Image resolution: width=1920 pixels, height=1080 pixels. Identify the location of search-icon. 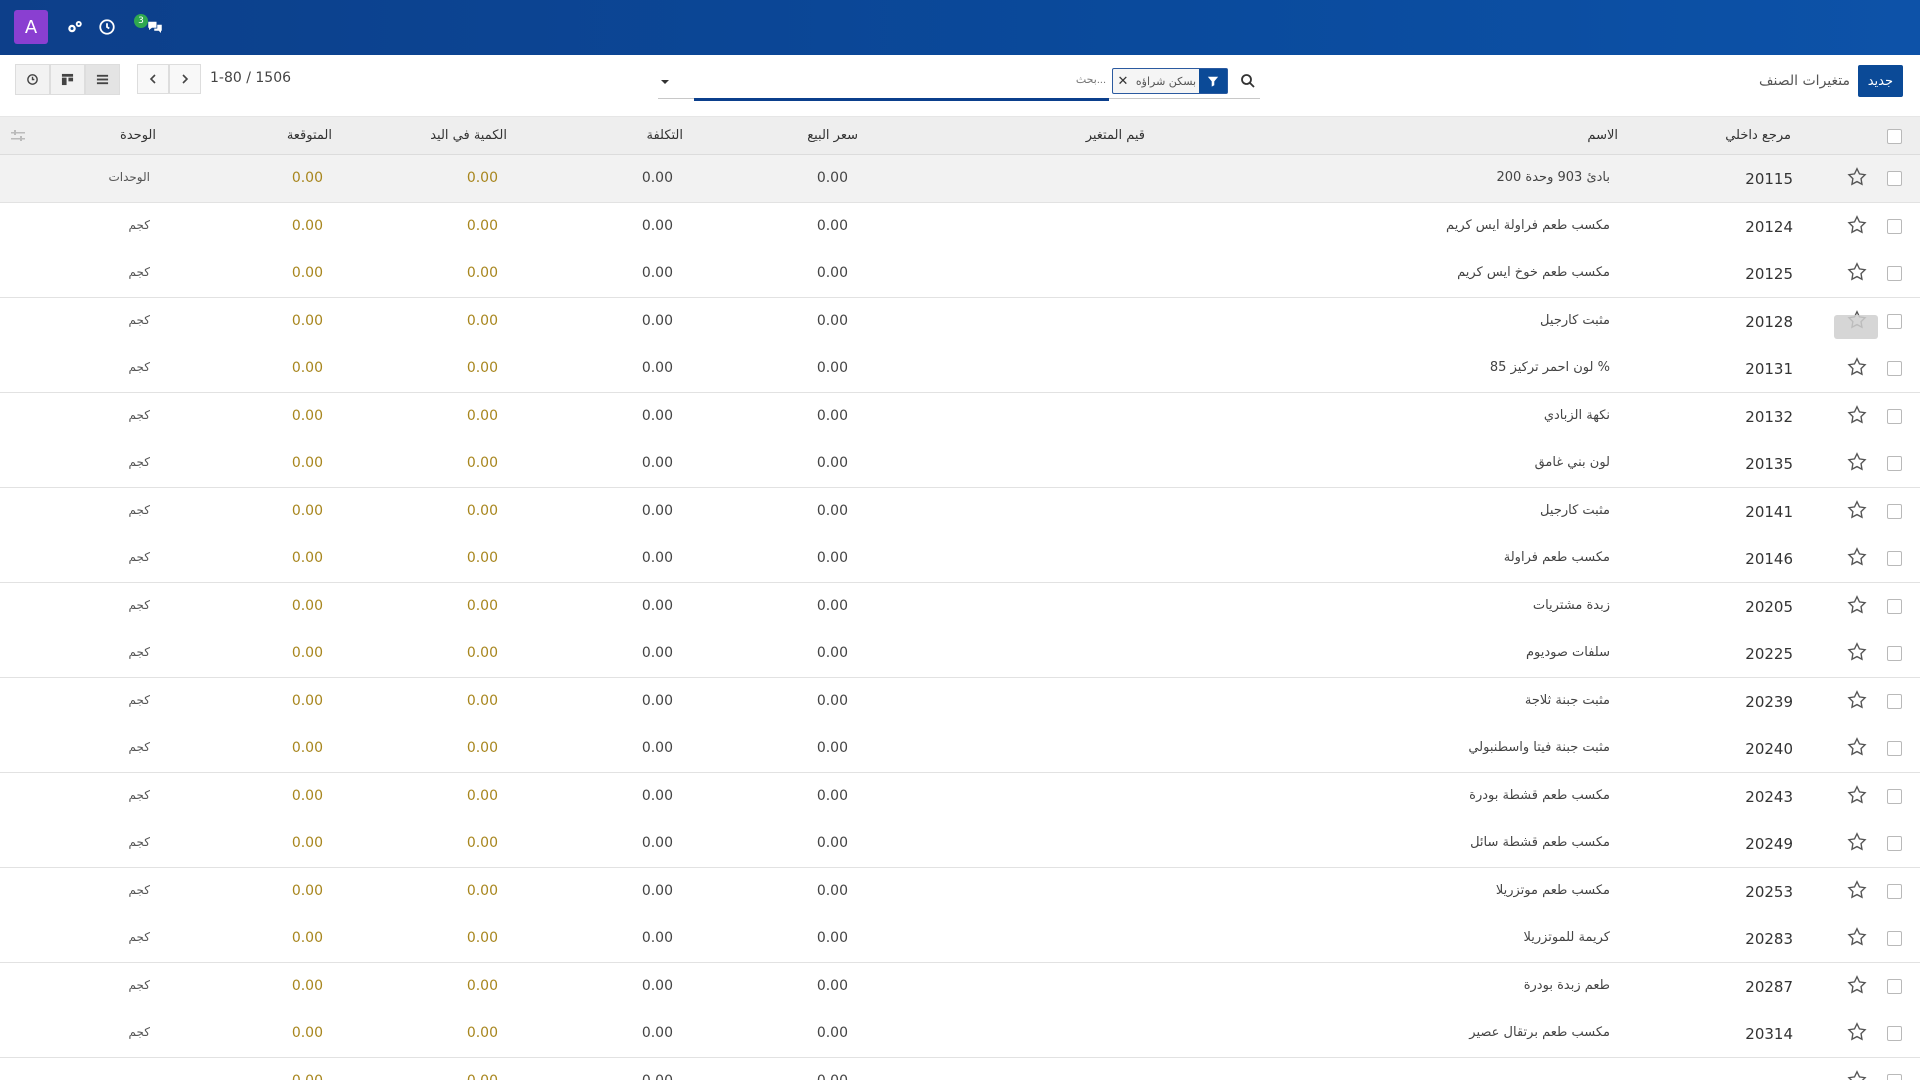
(1248, 81).